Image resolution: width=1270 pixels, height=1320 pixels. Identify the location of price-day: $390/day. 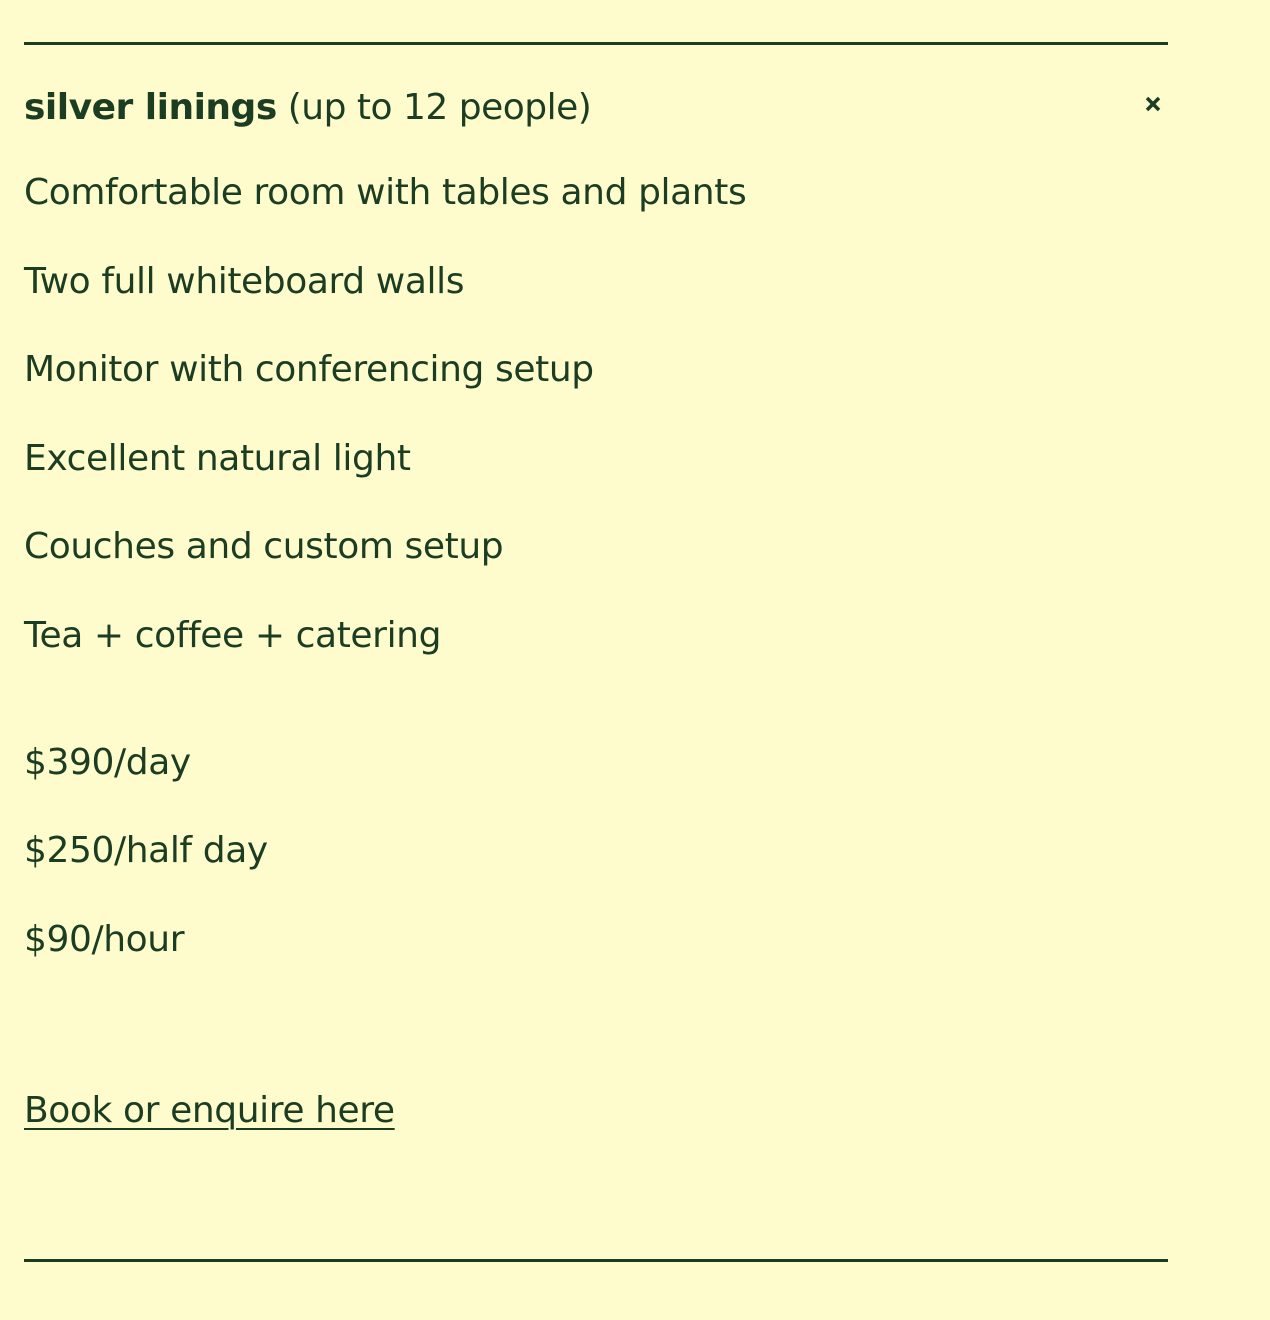
(107, 762).